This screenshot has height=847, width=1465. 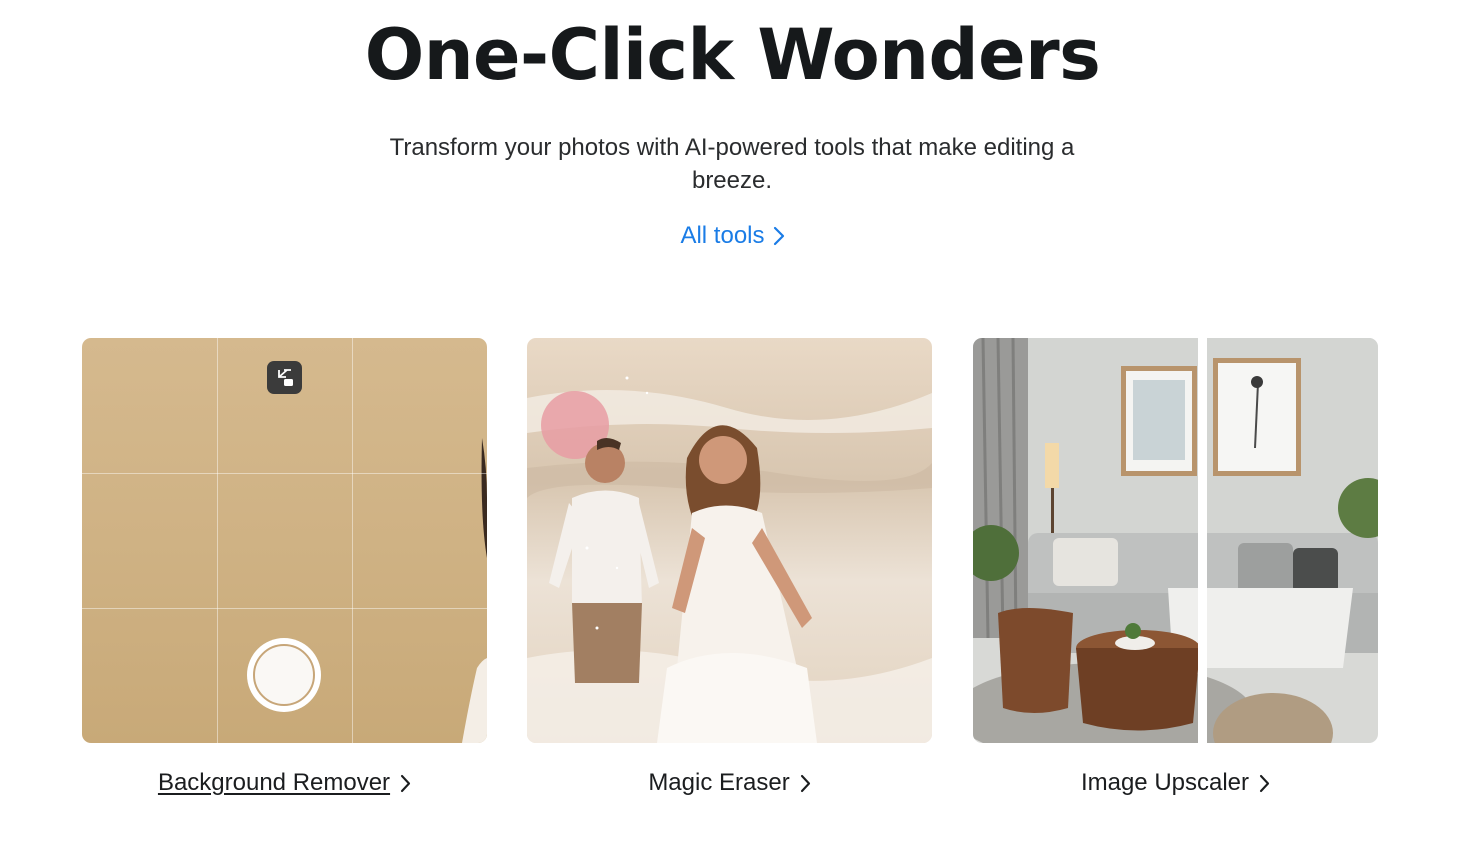 I want to click on image-upscaler-card, so click(x=1175, y=540).